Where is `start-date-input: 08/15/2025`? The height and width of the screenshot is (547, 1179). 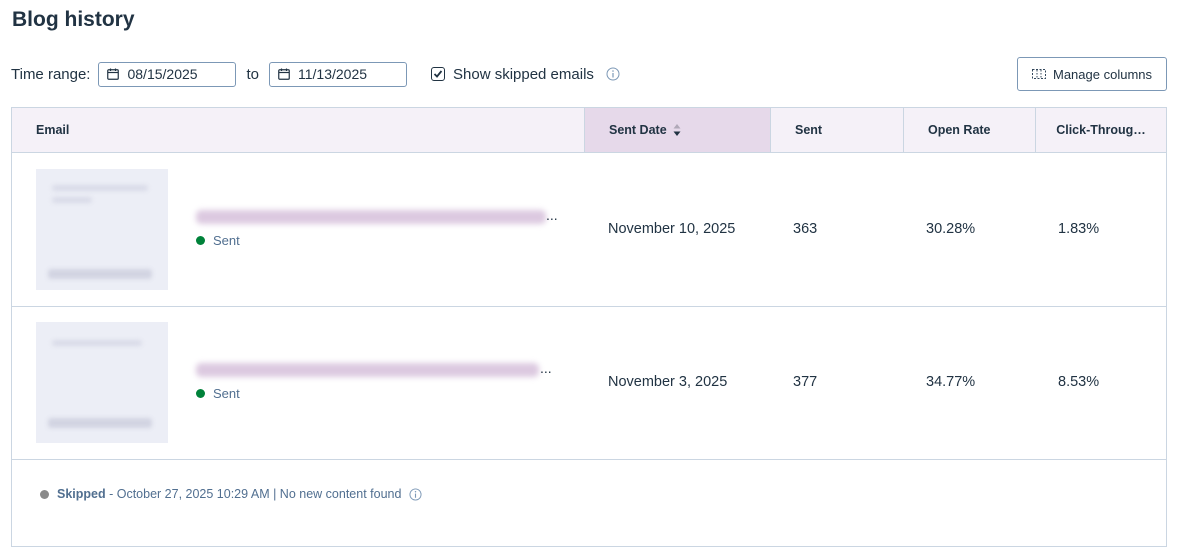 start-date-input: 08/15/2025 is located at coordinates (167, 74).